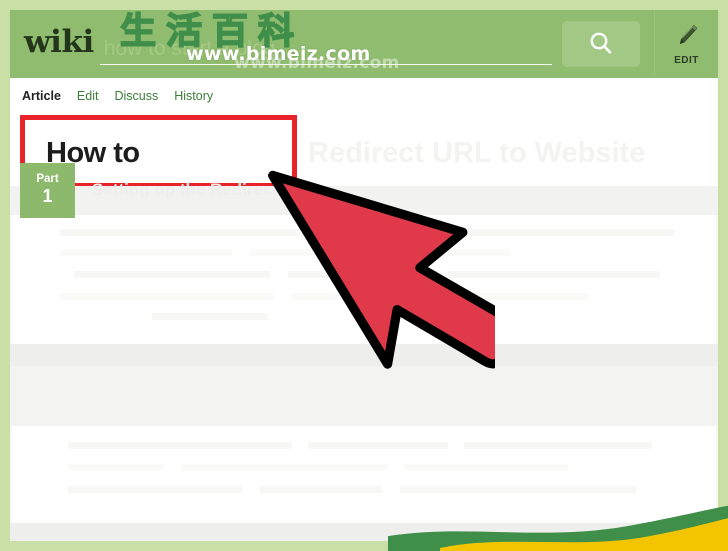 The image size is (728, 551). I want to click on search-button, so click(601, 44).